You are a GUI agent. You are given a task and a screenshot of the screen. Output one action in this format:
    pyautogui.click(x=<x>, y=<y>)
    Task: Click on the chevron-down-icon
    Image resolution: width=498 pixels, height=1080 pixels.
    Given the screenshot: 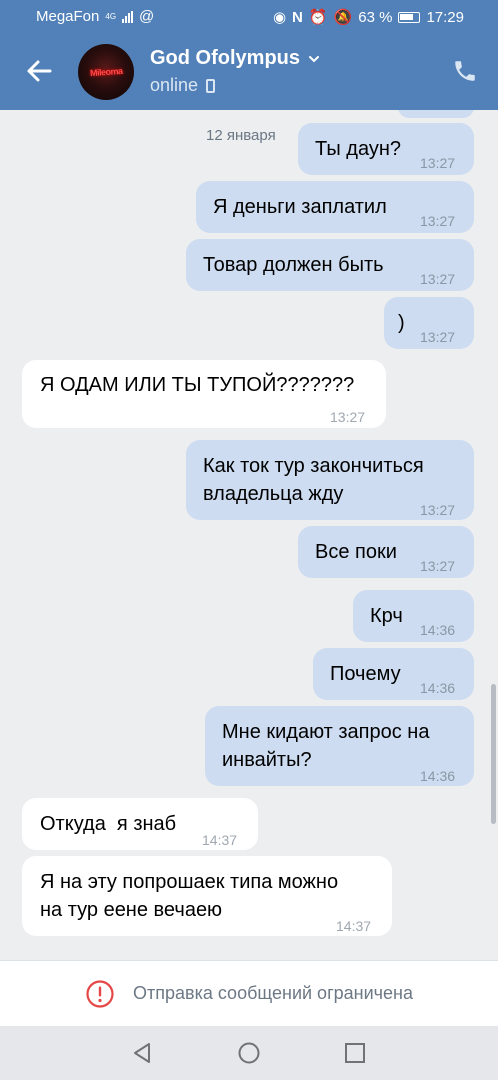 What is the action you would take?
    pyautogui.click(x=314, y=58)
    